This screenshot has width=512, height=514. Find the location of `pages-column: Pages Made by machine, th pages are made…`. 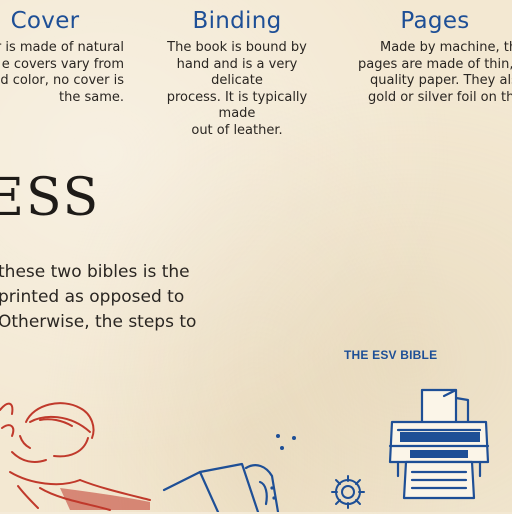

pages-column: Pages Made by machine, th pages are made… is located at coordinates (431, 57).